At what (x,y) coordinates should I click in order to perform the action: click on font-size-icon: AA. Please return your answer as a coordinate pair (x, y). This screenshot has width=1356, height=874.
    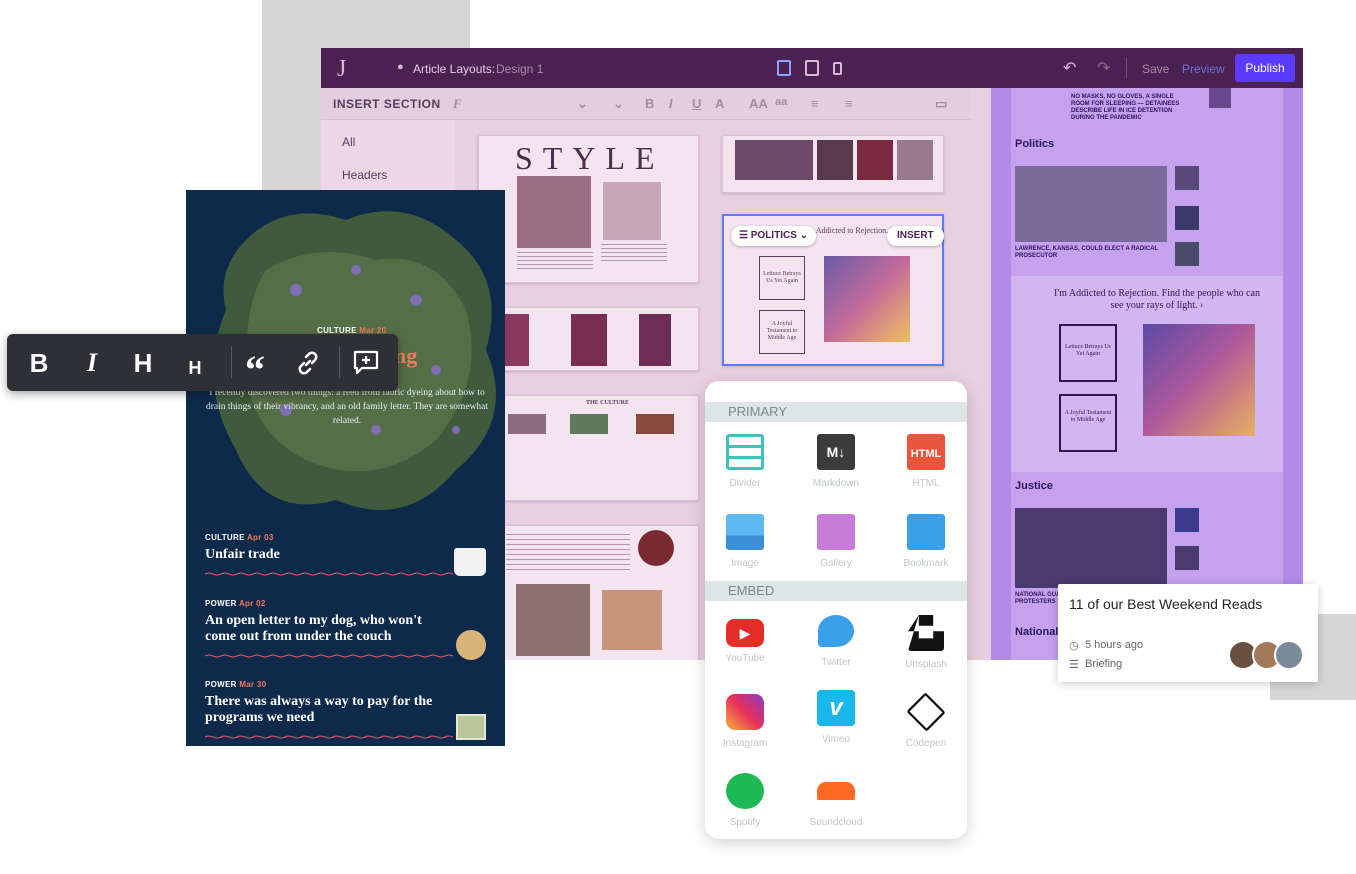
    Looking at the image, I should click on (758, 103).